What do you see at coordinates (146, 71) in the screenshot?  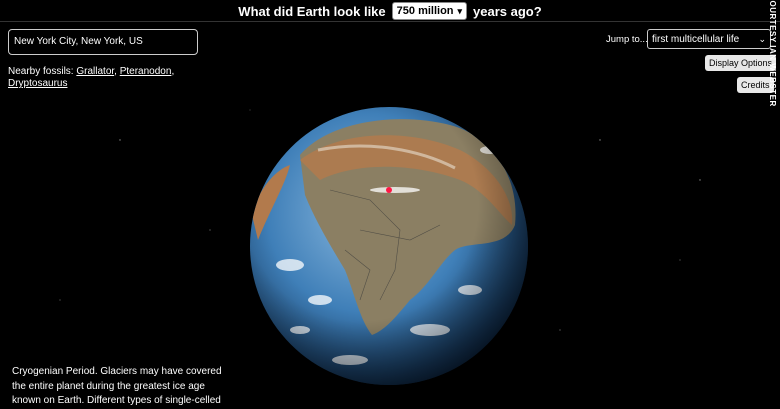 I see `fossil-link-pteranodon: Pteranodon` at bounding box center [146, 71].